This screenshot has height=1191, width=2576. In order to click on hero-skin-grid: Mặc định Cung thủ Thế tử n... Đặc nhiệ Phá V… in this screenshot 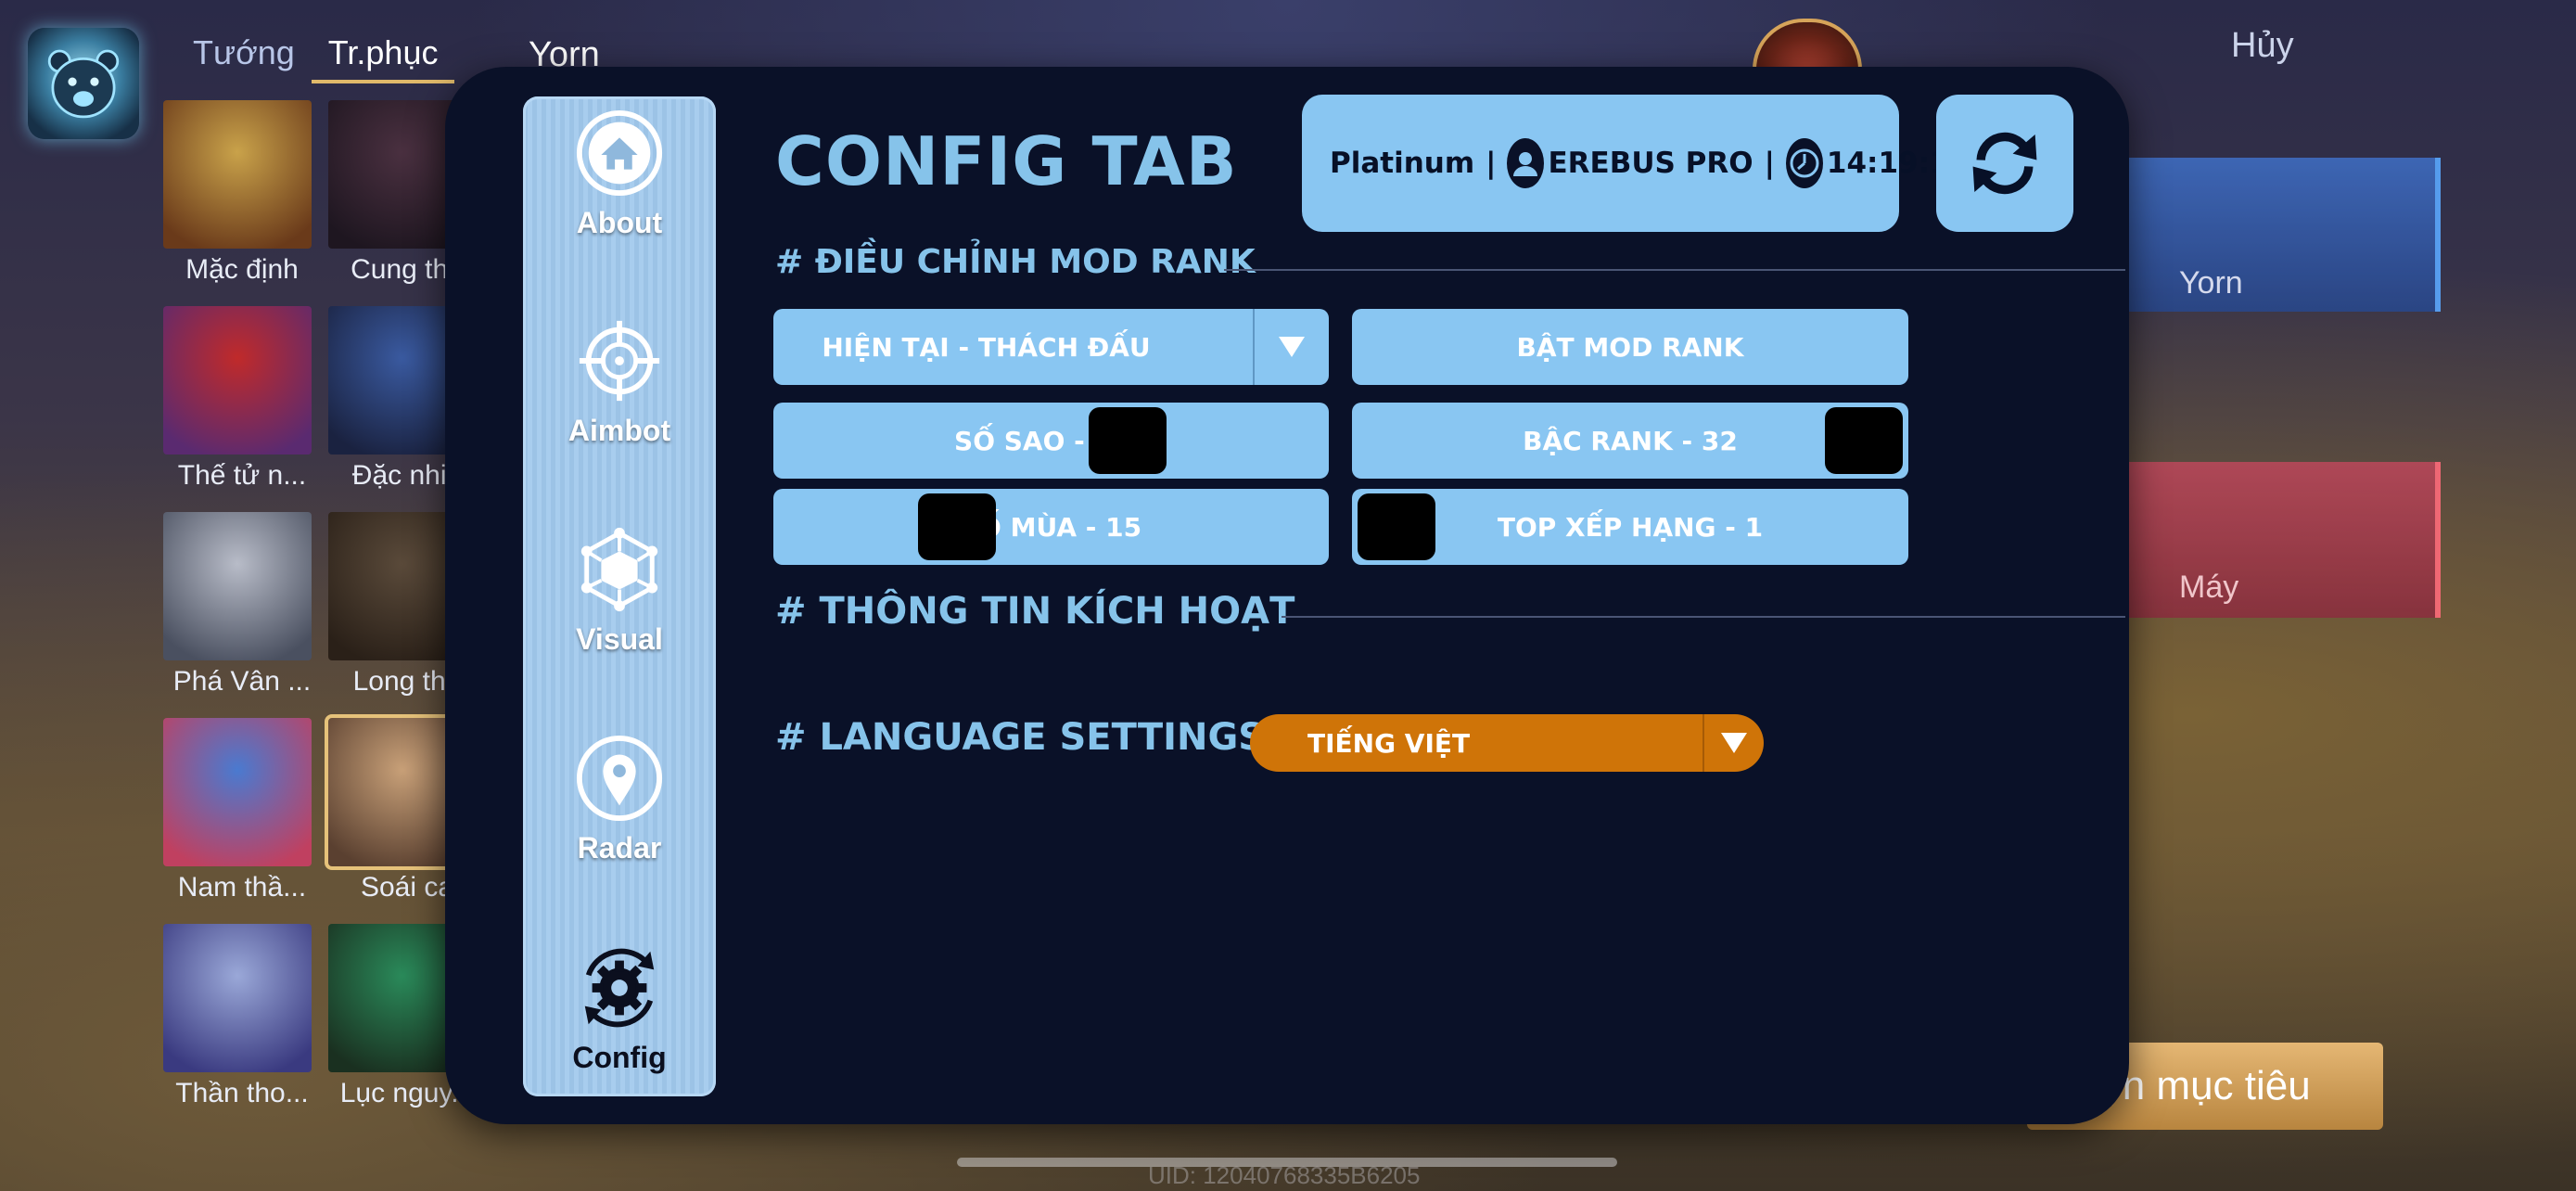, I will do `click(321, 604)`.